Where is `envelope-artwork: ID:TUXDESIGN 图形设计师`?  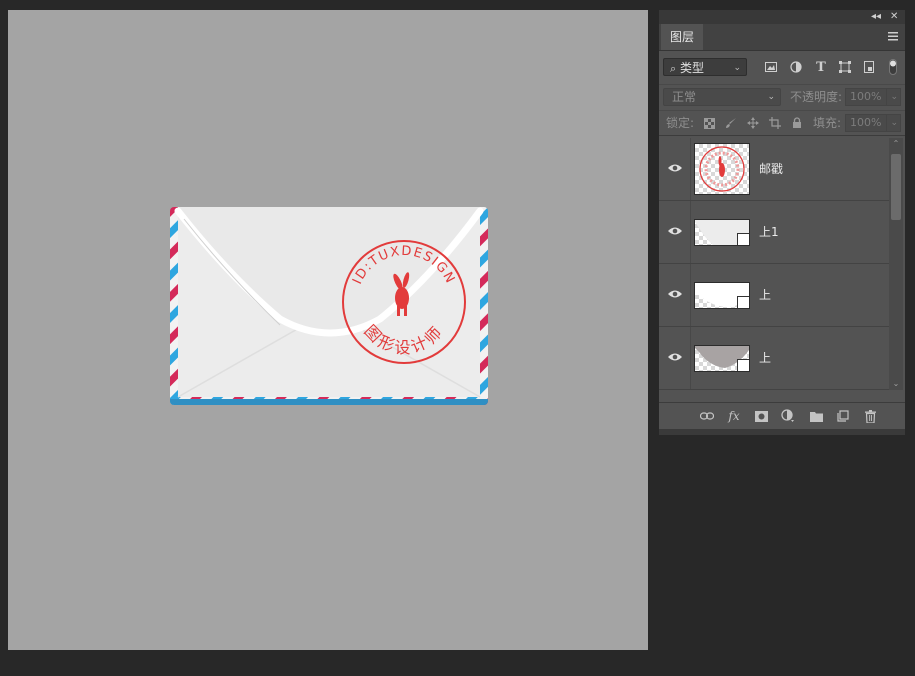
envelope-artwork: ID:TUXDESIGN 图形设计师 is located at coordinates (329, 306).